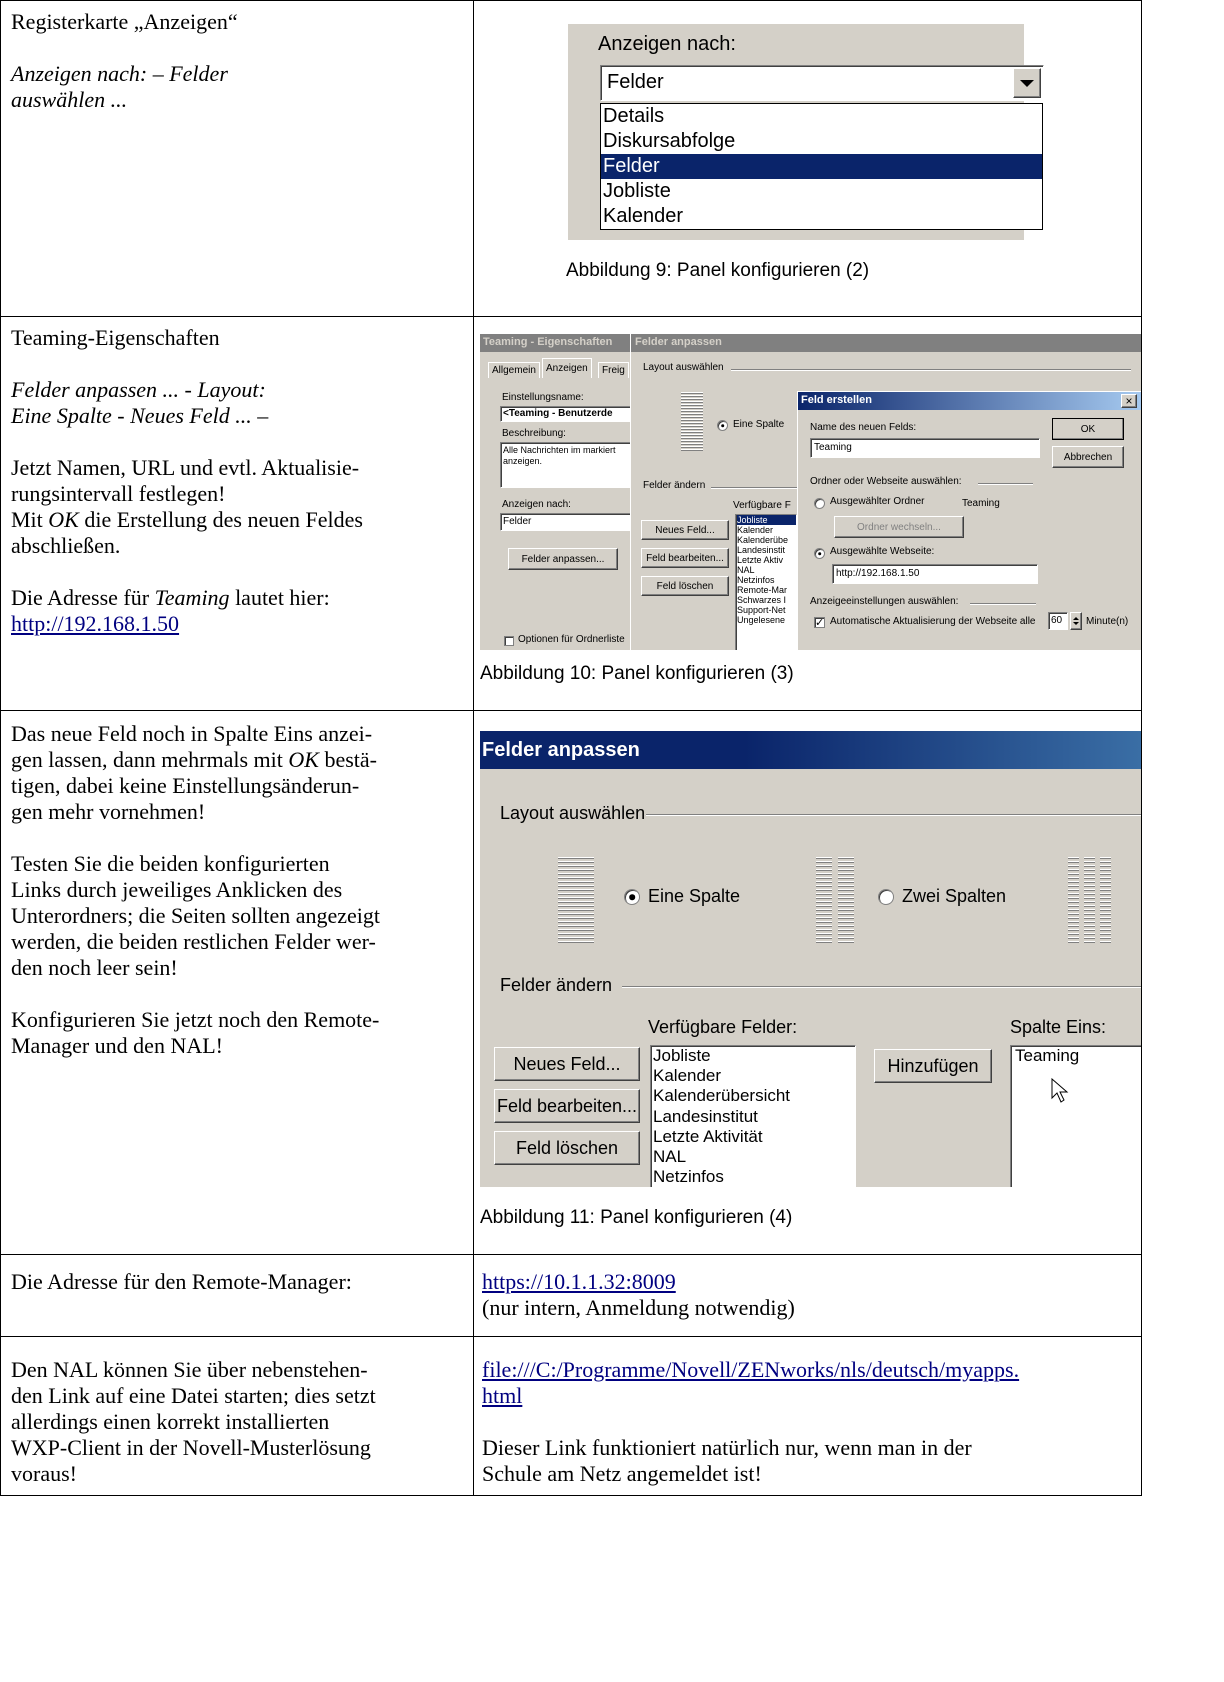  What do you see at coordinates (191, 1447) in the screenshot?
I see `instruction-text: WXP-Client in der Novell-Musterlösung` at bounding box center [191, 1447].